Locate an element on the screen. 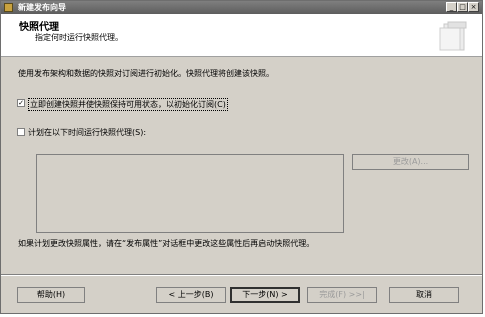 This screenshot has width=485, height=317. footer-divider is located at coordinates (241, 275).